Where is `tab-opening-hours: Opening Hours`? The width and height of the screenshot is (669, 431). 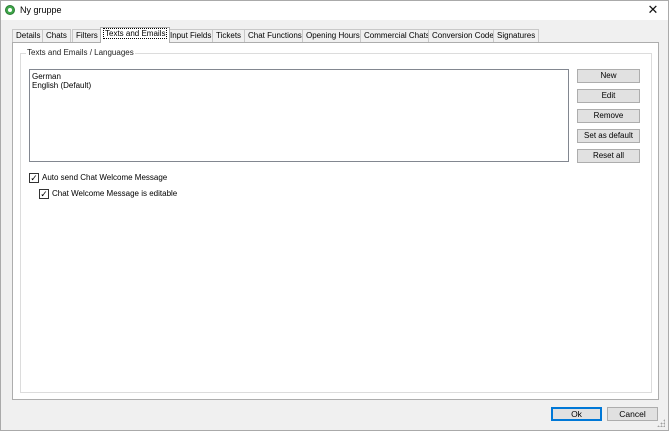
tab-opening-hours: Opening Hours is located at coordinates (333, 35).